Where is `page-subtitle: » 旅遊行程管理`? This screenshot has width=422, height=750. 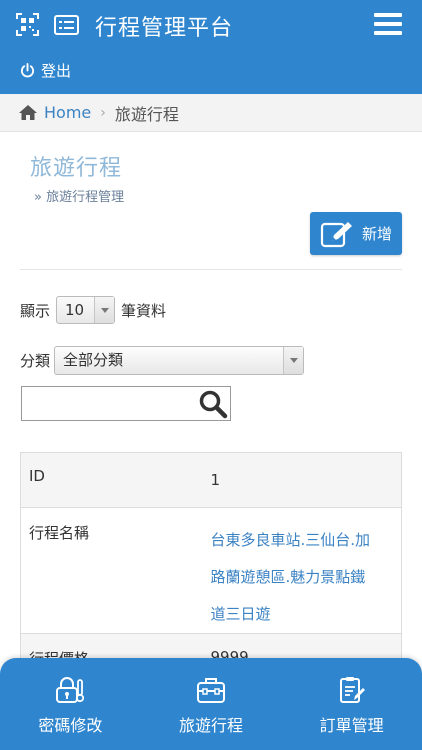
page-subtitle: » 旅遊行程管理 is located at coordinates (79, 197).